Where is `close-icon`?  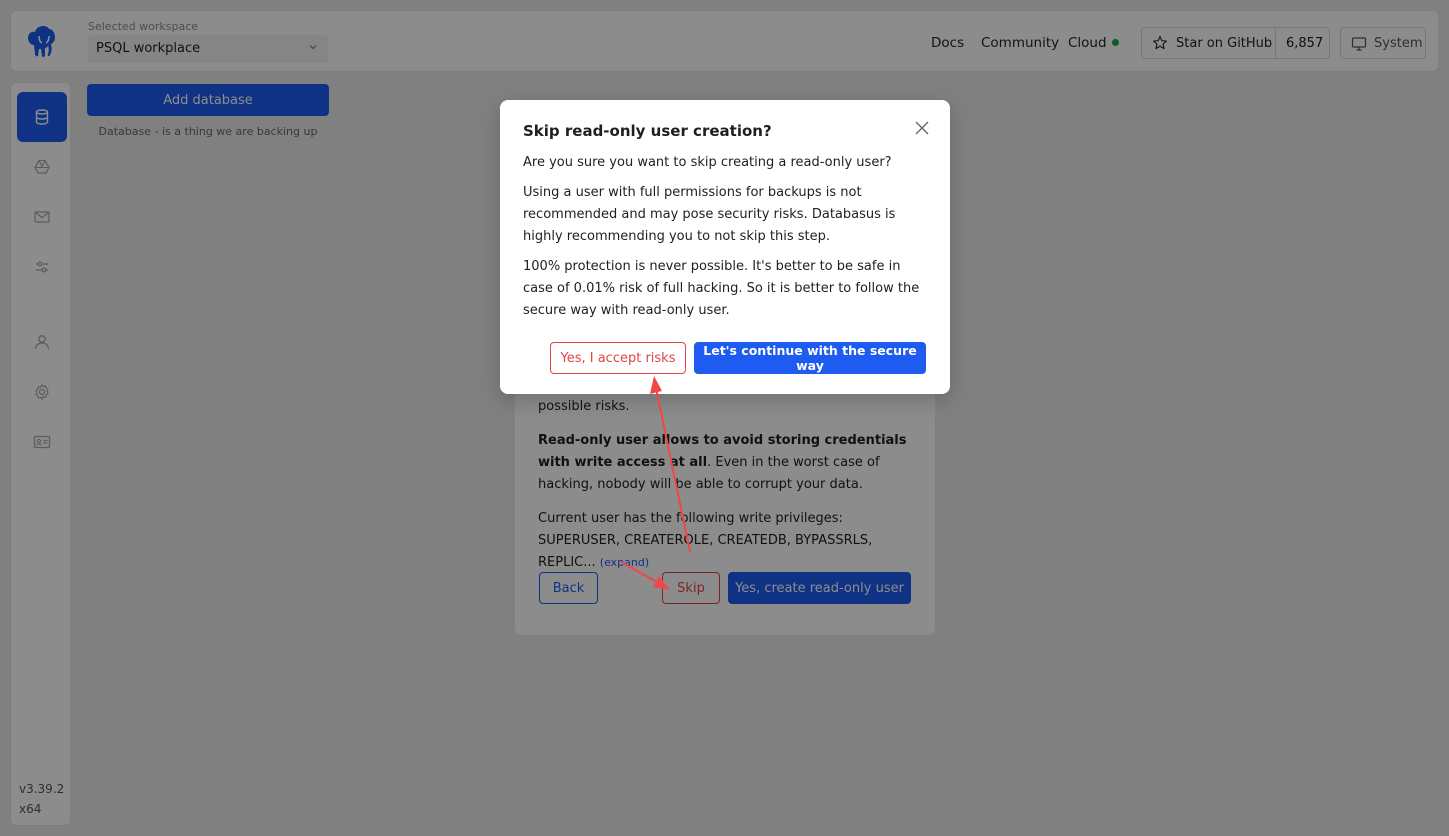 close-icon is located at coordinates (922, 128).